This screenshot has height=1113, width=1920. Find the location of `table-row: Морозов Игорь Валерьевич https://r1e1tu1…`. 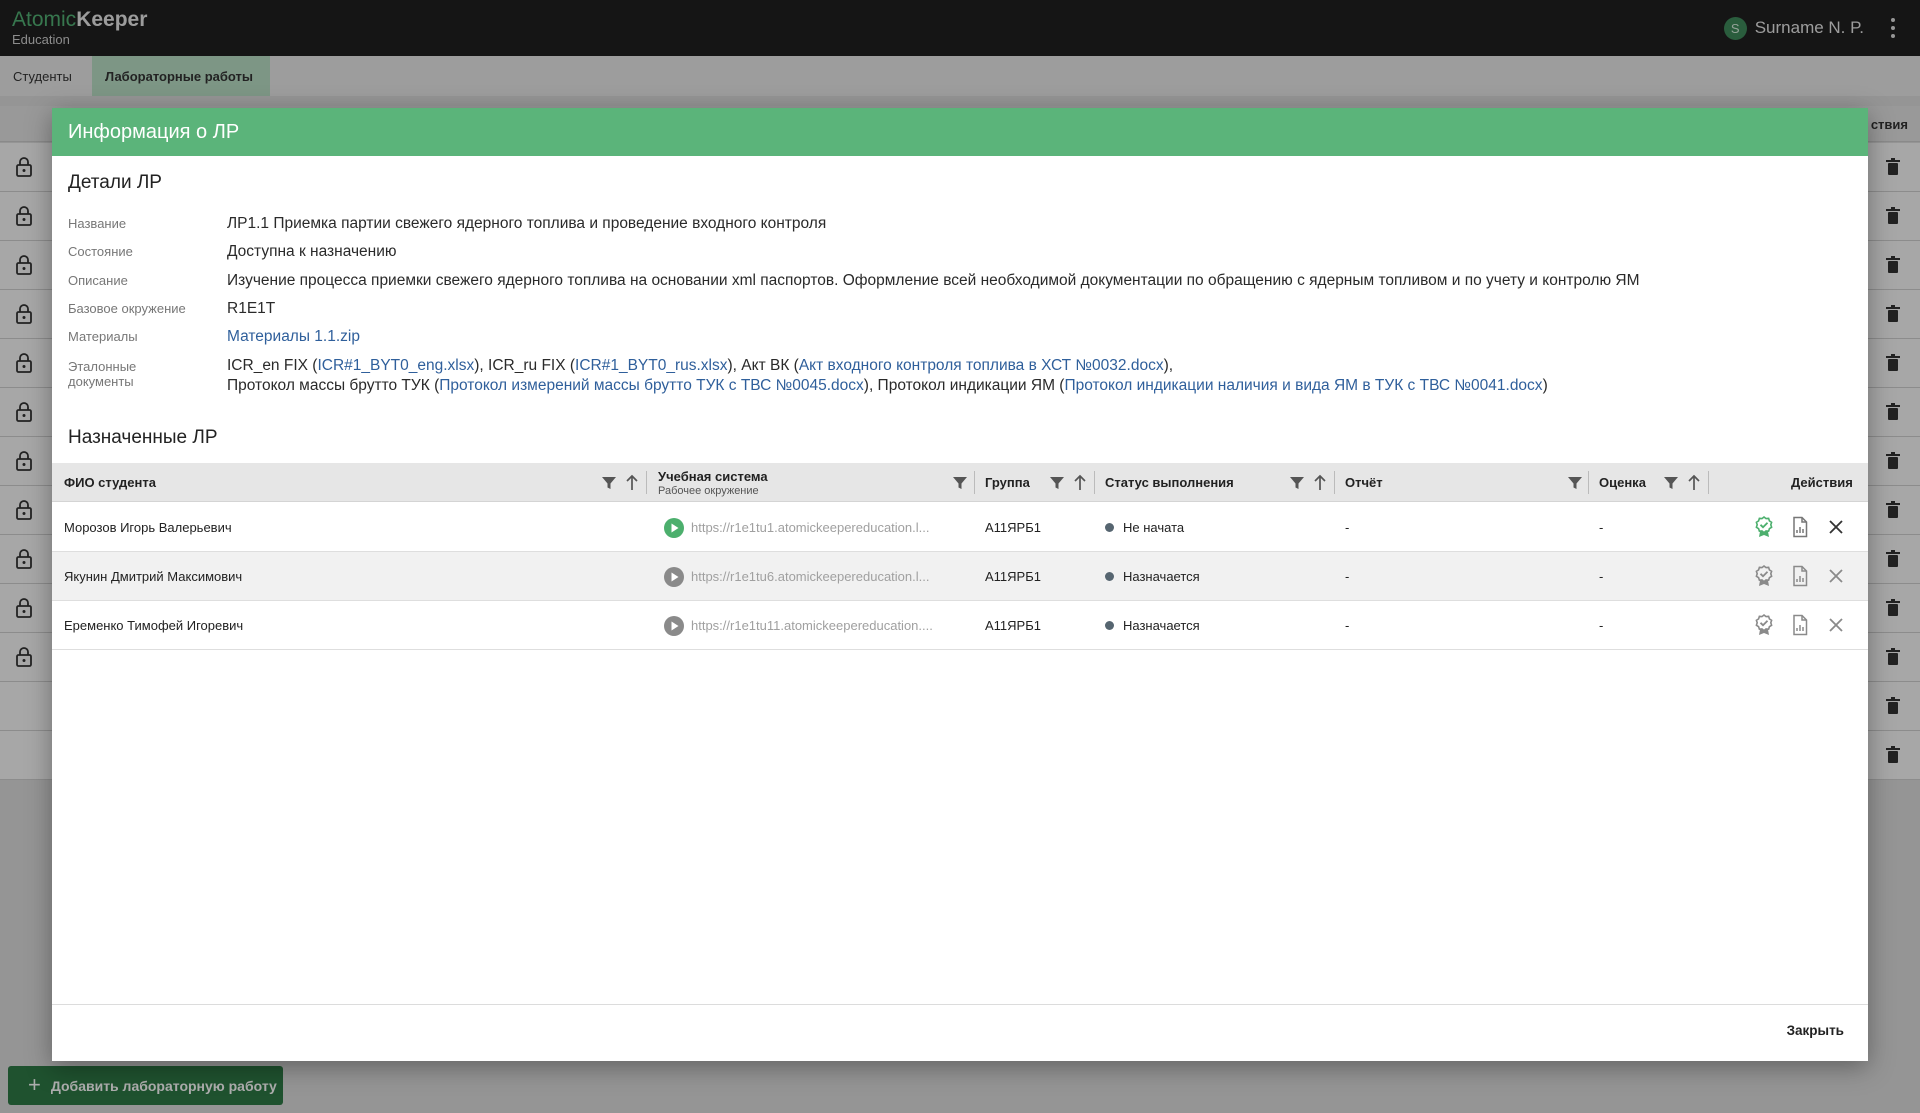

table-row: Морозов Игорь Валерьевич https://r1e1tu1… is located at coordinates (960, 527).